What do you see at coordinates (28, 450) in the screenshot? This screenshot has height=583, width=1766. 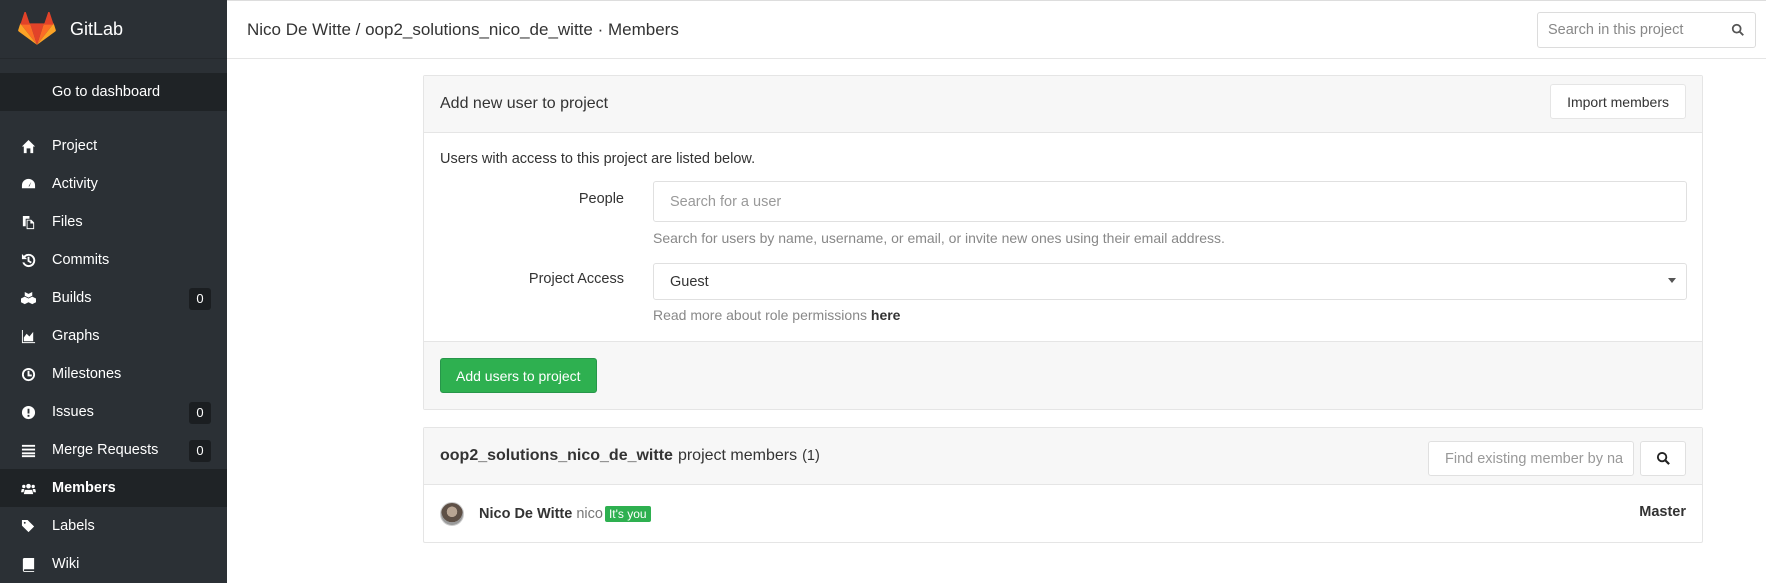 I see `list-icon` at bounding box center [28, 450].